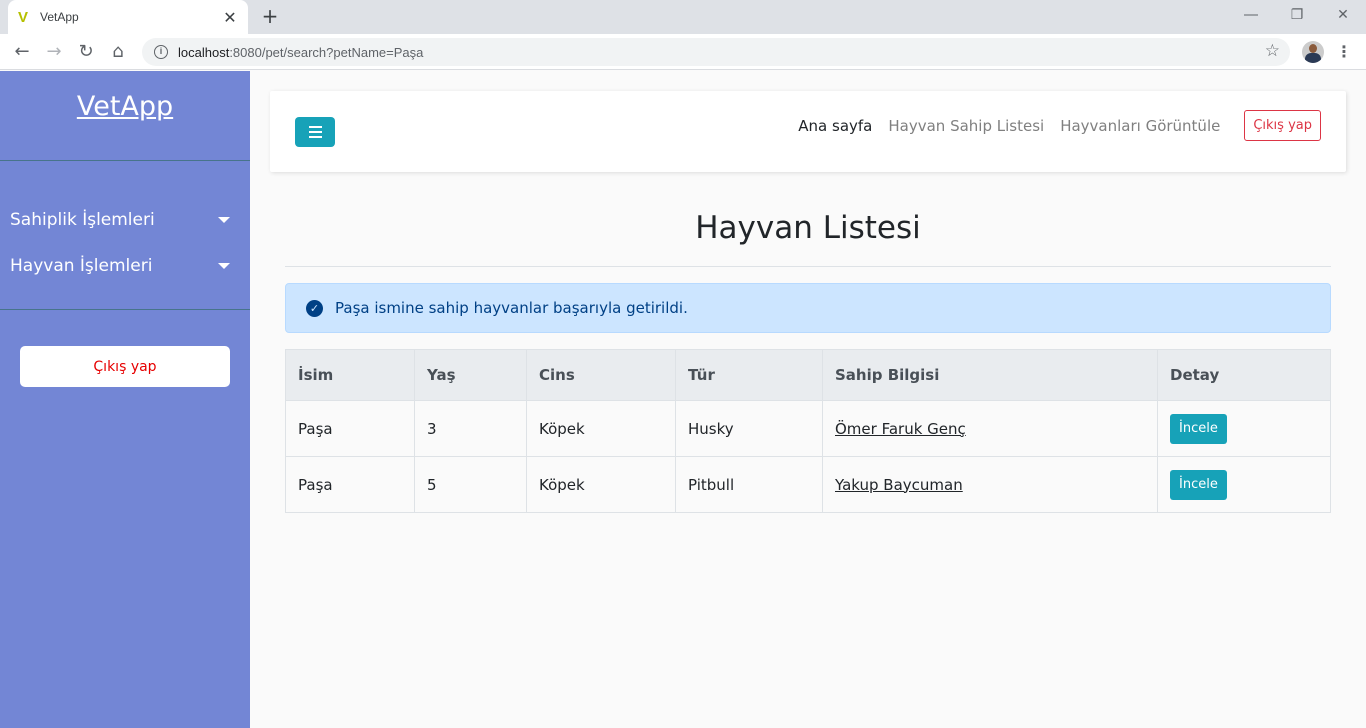 The width and height of the screenshot is (1366, 728). I want to click on minimize-icon: ―, so click(1251, 15).